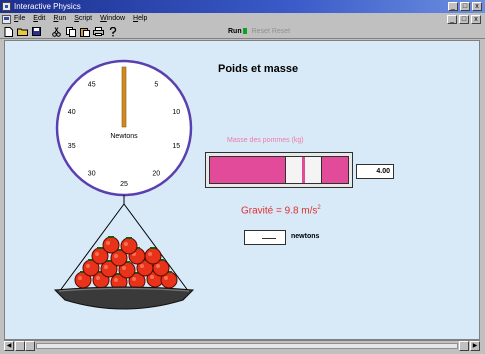  Describe the element at coordinates (258, 69) in the screenshot. I see `page-title: Poids et masse` at that location.